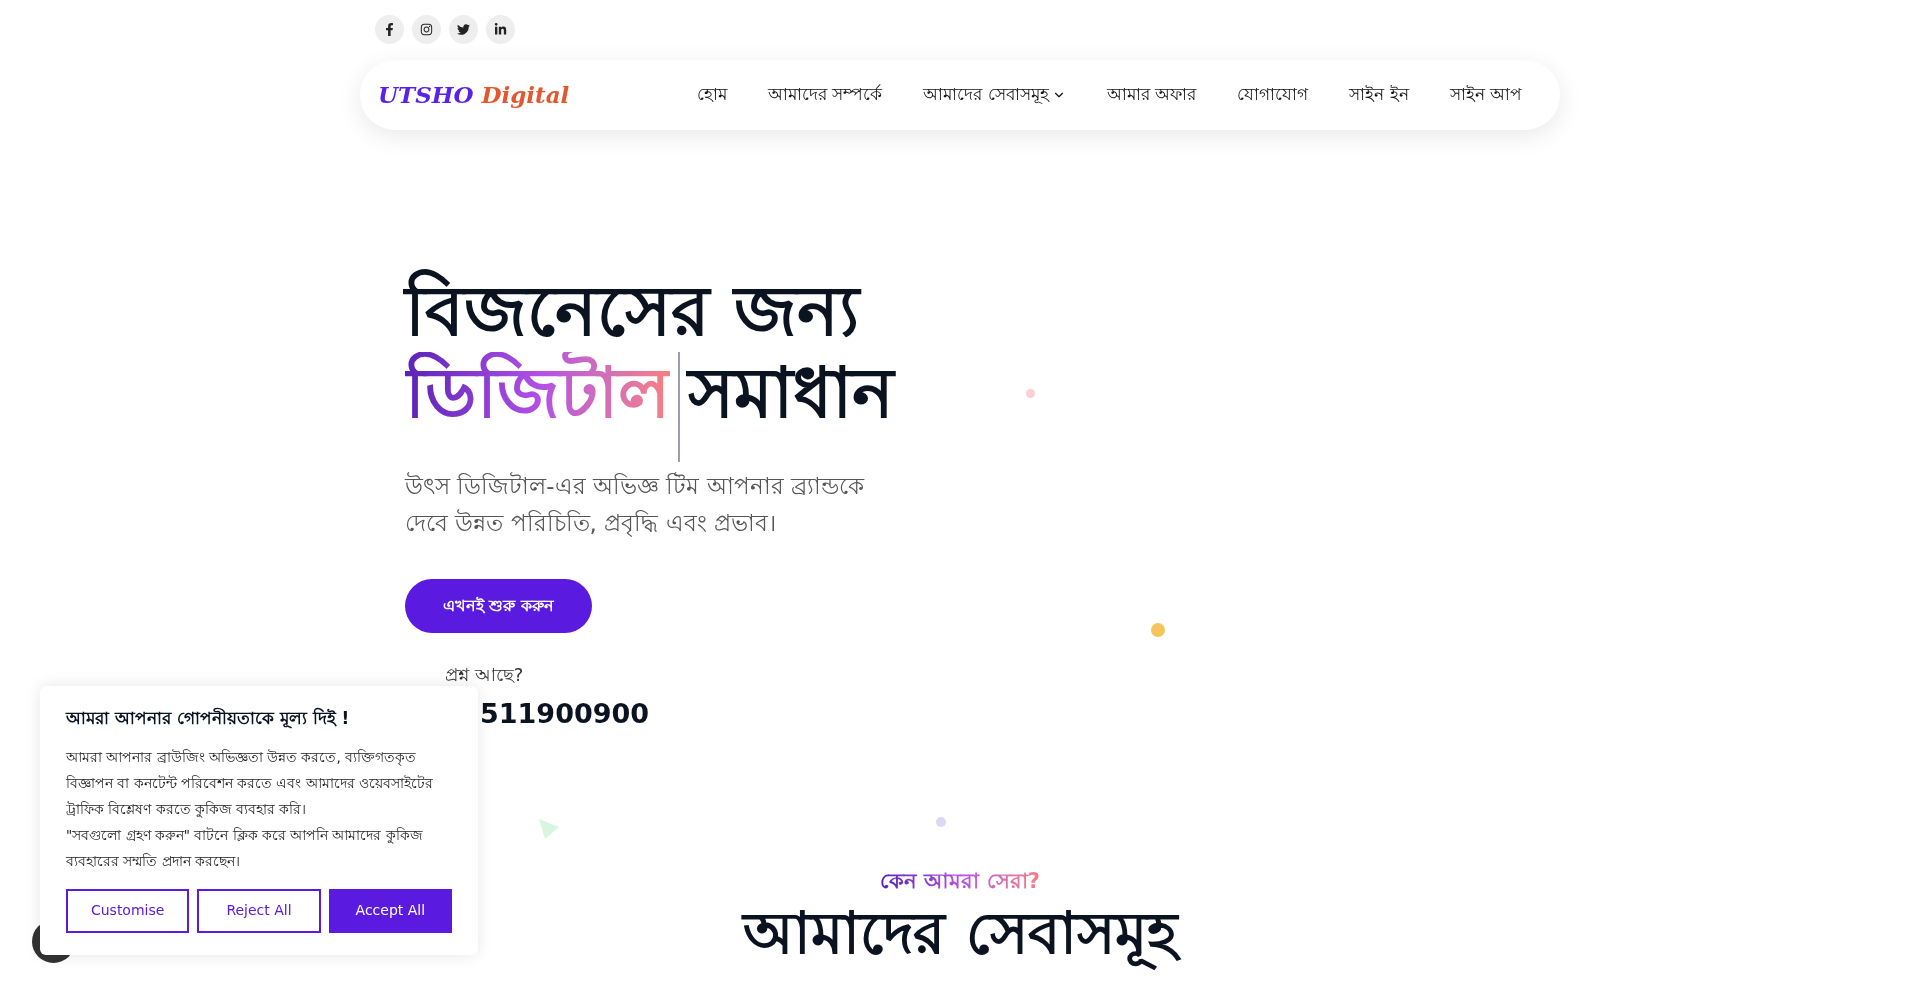 This screenshot has height=993, width=1920. Describe the element at coordinates (825, 95) in the screenshot. I see `nav-link: আমাদের সম্পর্কে` at that location.